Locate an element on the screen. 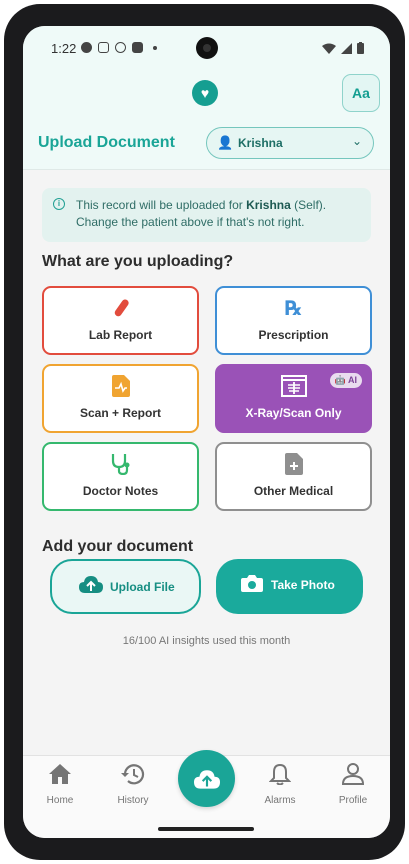 The height and width of the screenshot is (864, 409). nav-label: Profile is located at coordinates (353, 800).